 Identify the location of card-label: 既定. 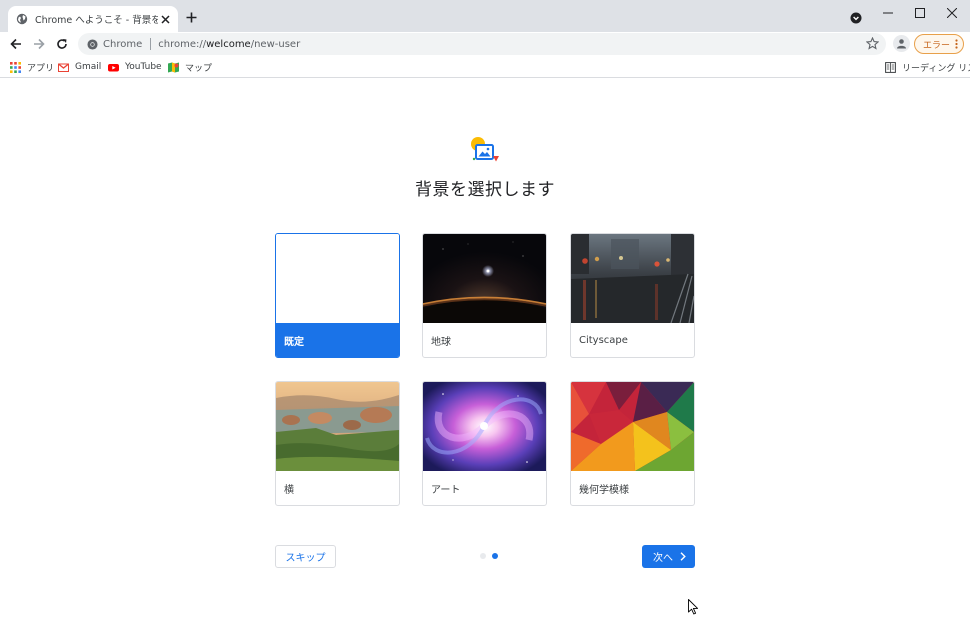
(337, 340).